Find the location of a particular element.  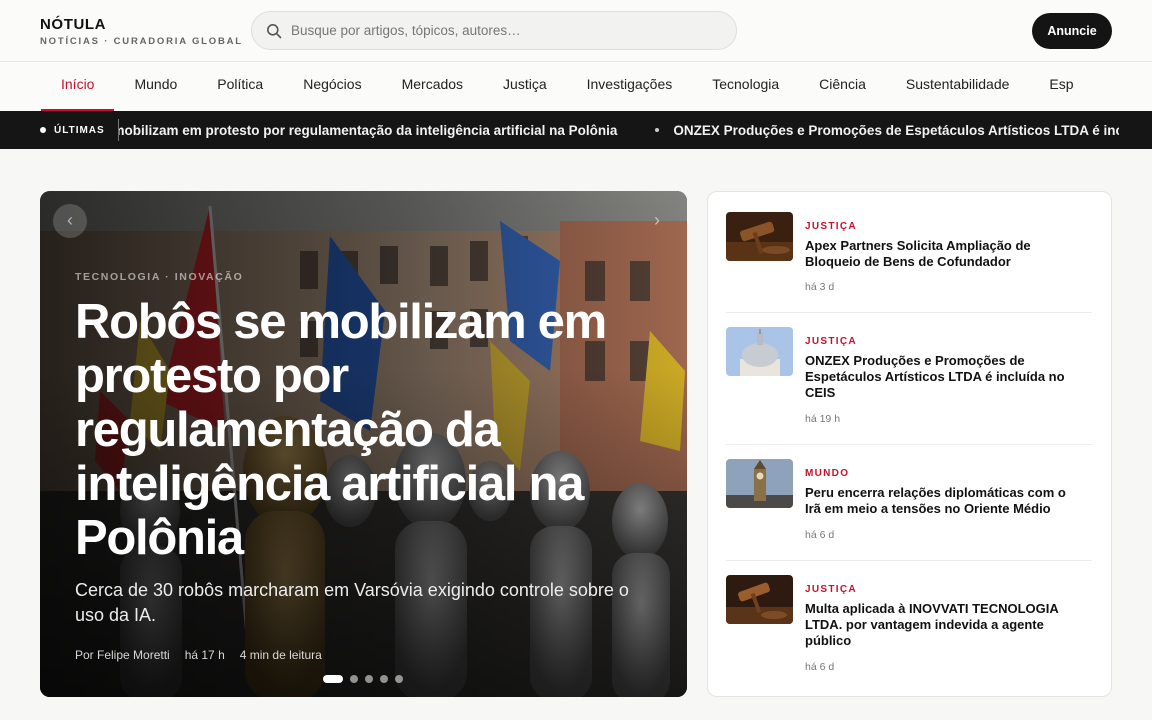

story-time: há 3 d is located at coordinates (820, 287).